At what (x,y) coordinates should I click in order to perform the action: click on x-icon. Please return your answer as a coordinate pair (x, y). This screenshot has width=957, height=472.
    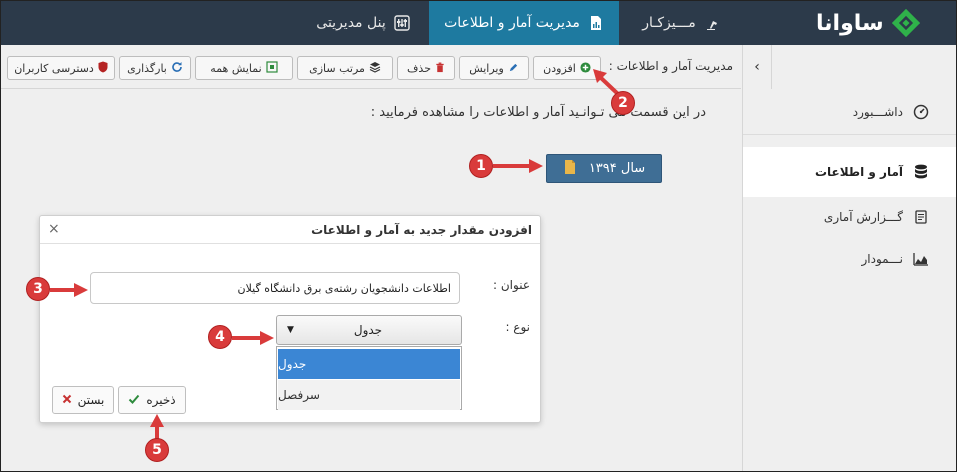
    Looking at the image, I should click on (67, 400).